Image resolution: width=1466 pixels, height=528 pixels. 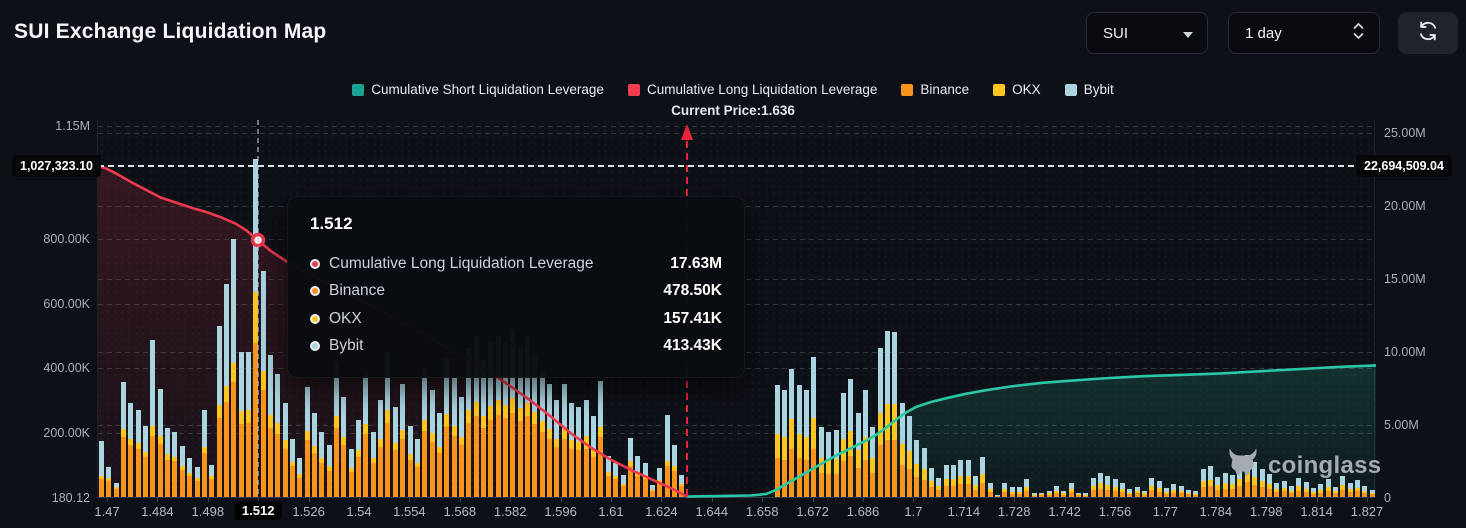 What do you see at coordinates (357, 291) in the screenshot?
I see `tooltip-series-label: Binance` at bounding box center [357, 291].